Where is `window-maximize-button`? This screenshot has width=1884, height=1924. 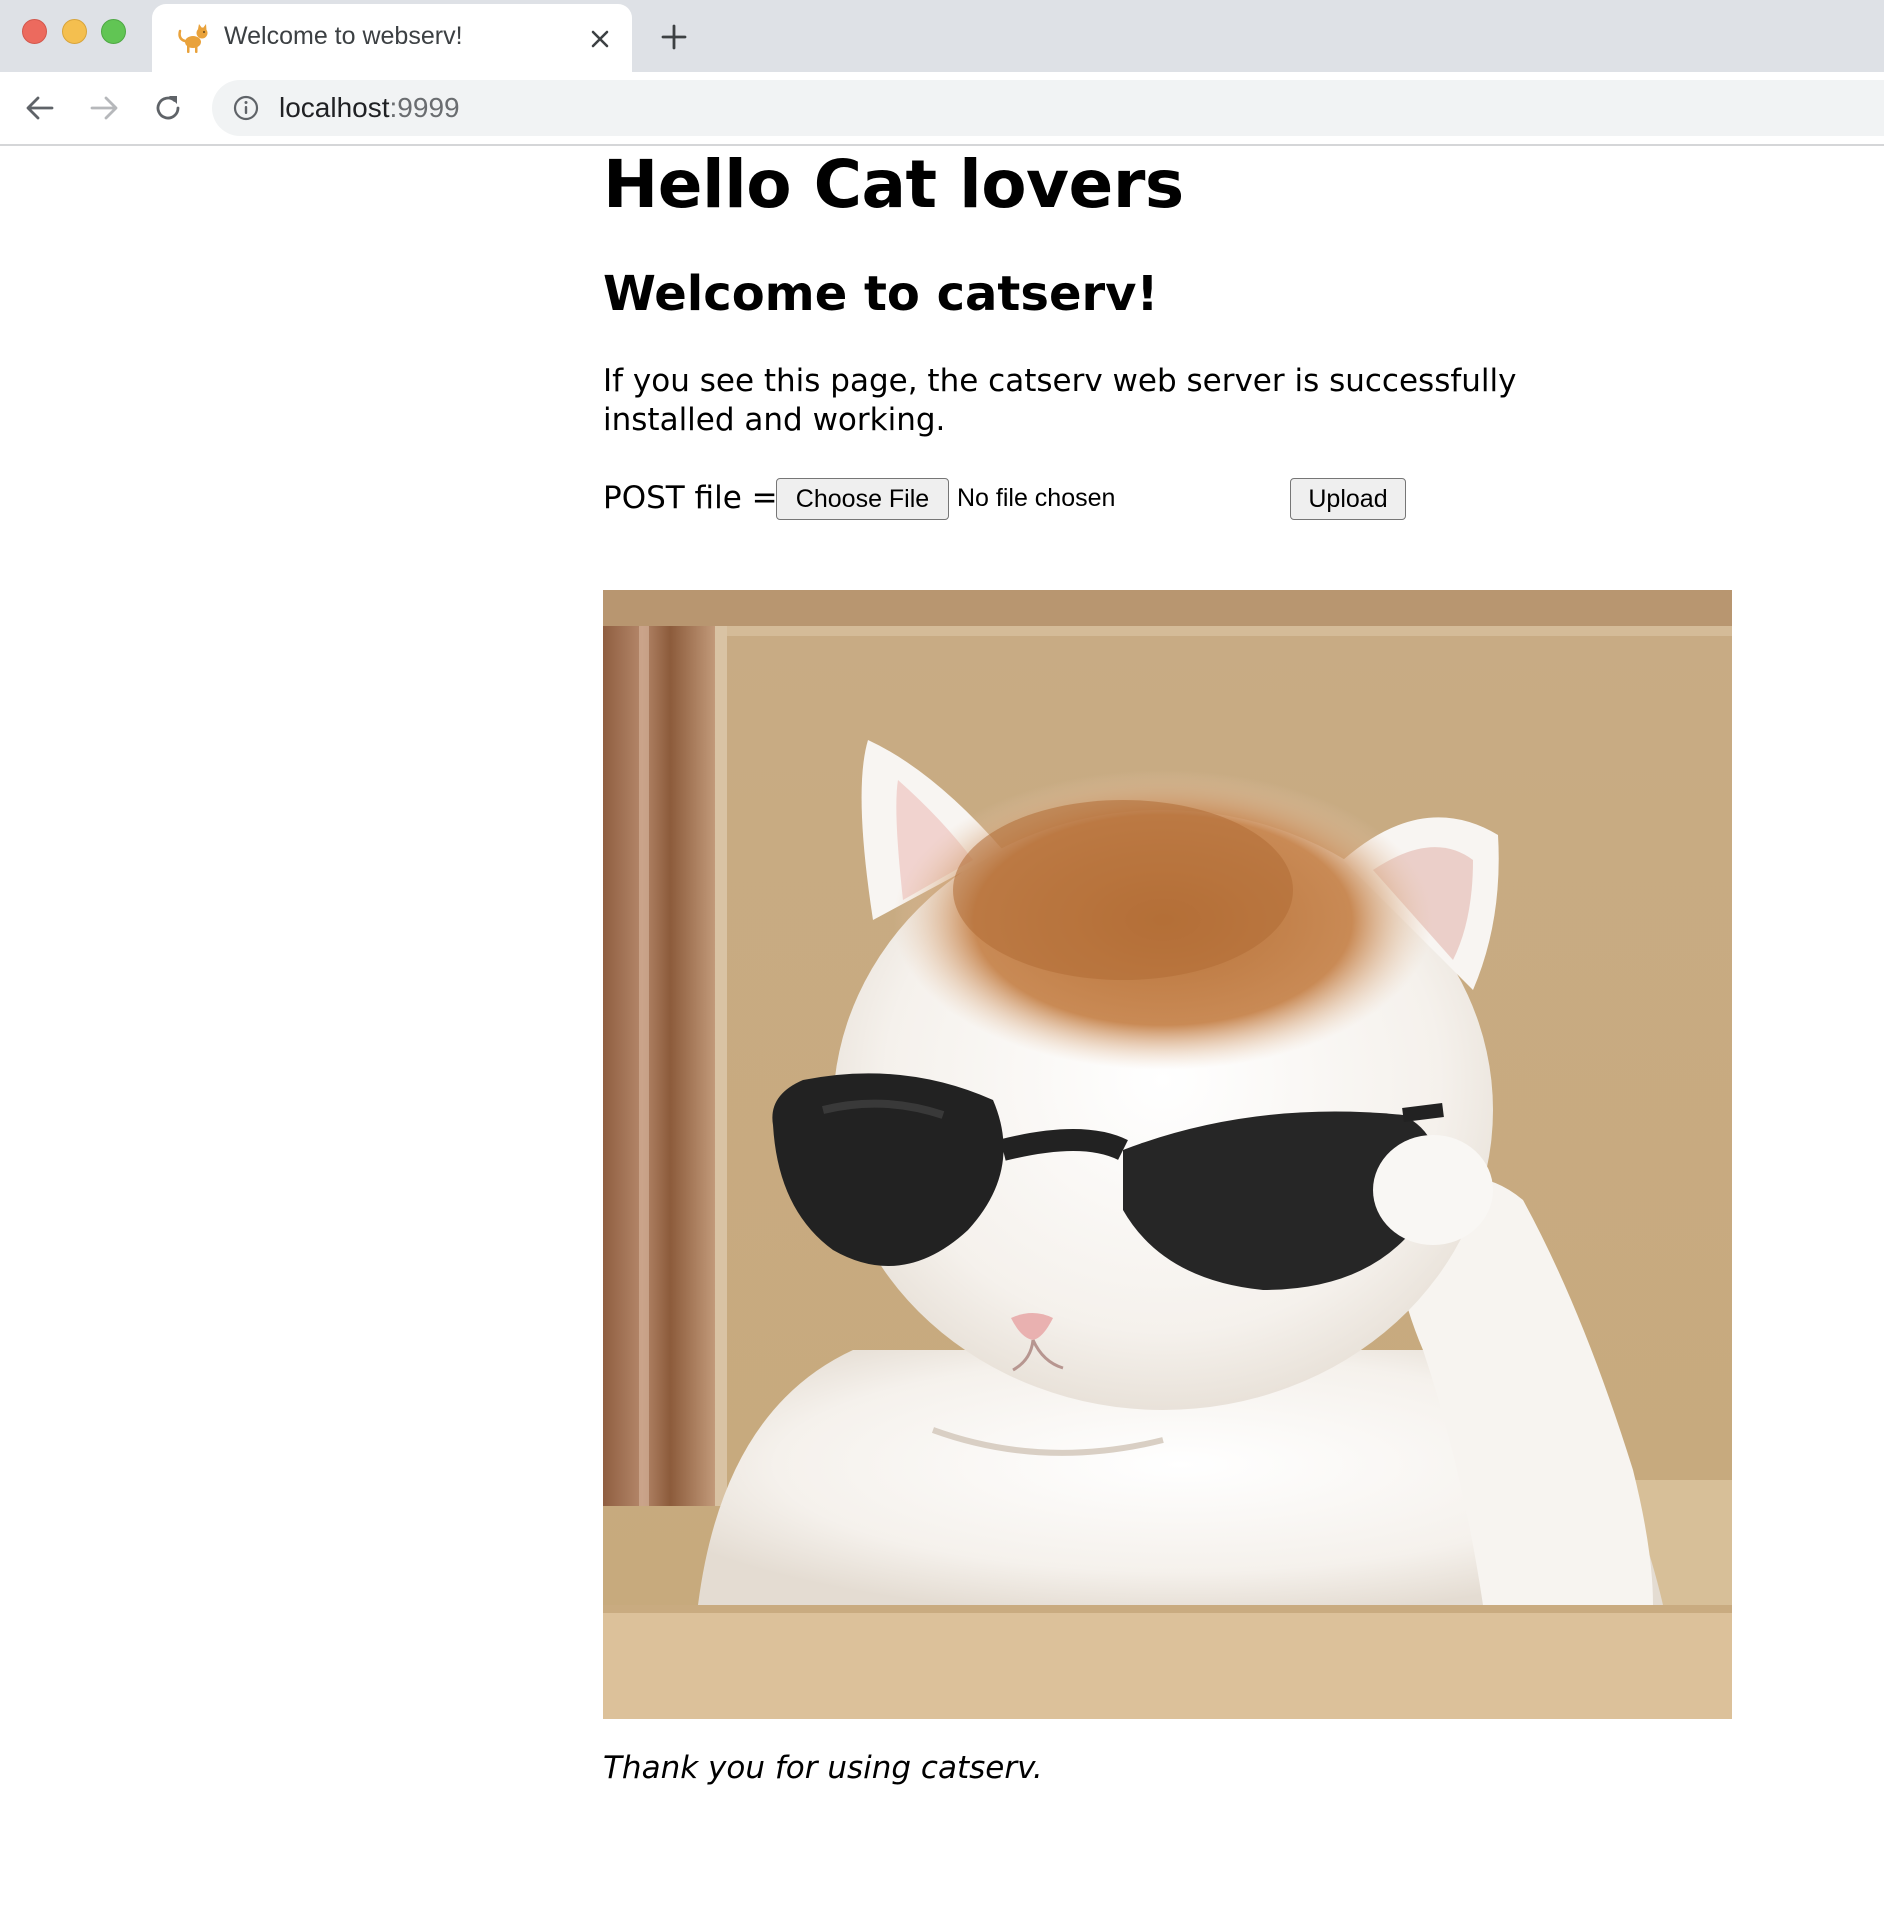 window-maximize-button is located at coordinates (113, 31).